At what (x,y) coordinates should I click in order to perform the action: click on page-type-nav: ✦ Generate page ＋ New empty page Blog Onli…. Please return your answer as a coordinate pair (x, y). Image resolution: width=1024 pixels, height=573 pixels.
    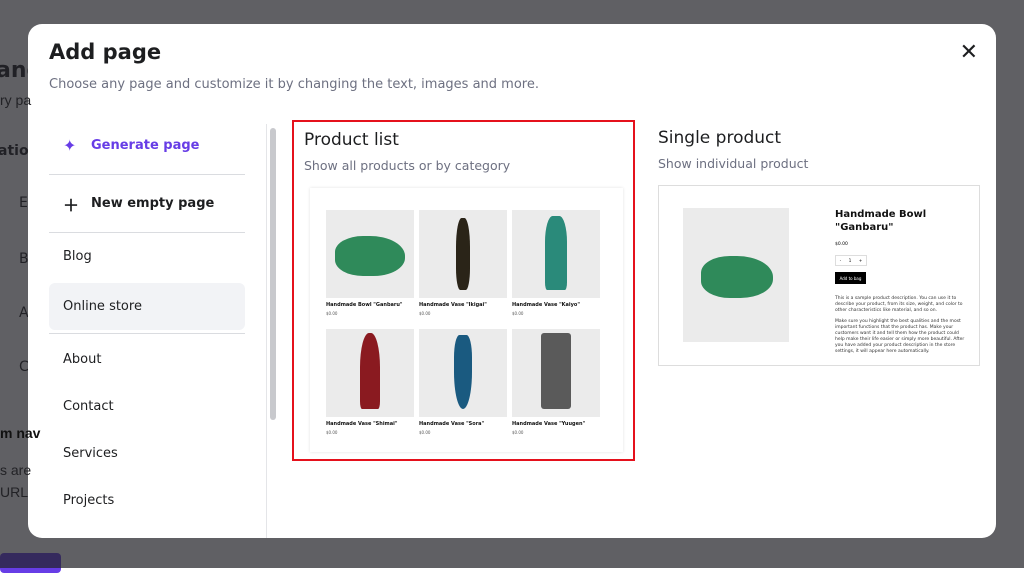
    Looking at the image, I should click on (147, 320).